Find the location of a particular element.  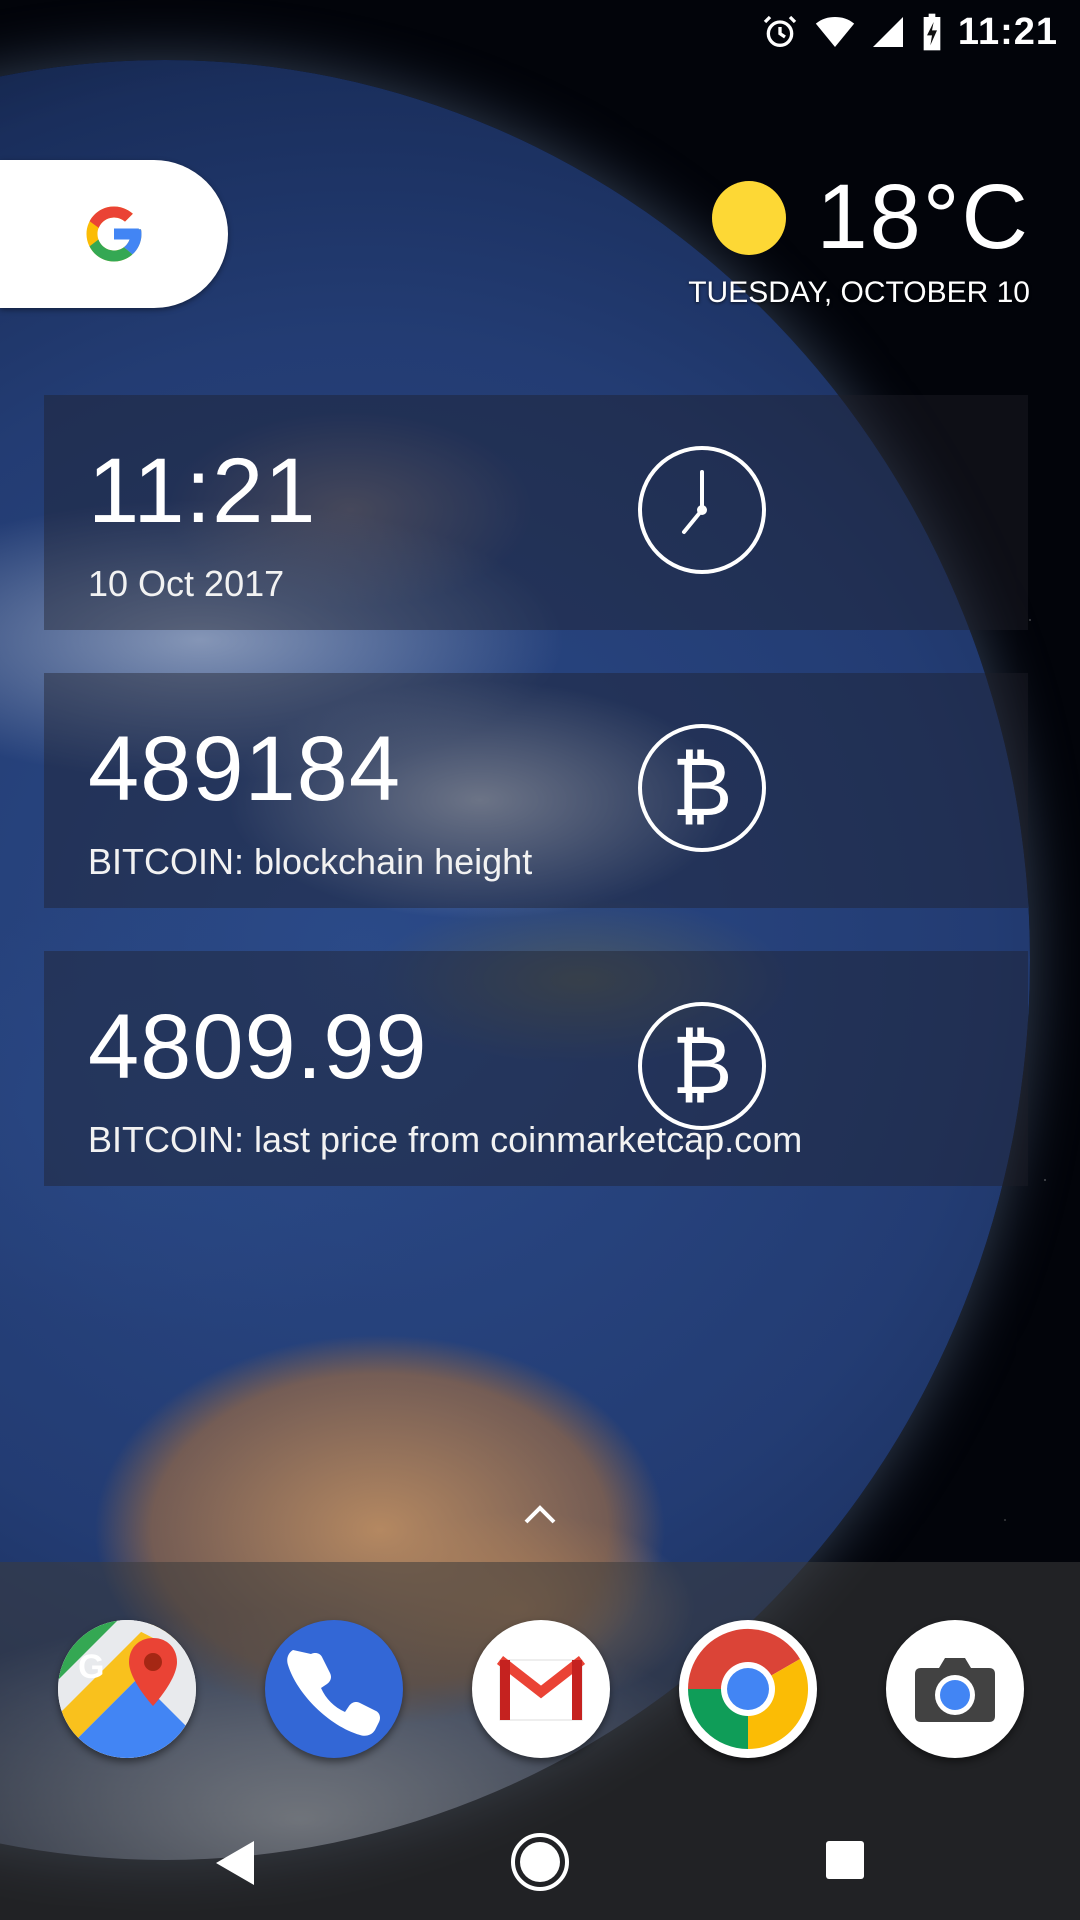

phone-app-icon is located at coordinates (334, 1689).